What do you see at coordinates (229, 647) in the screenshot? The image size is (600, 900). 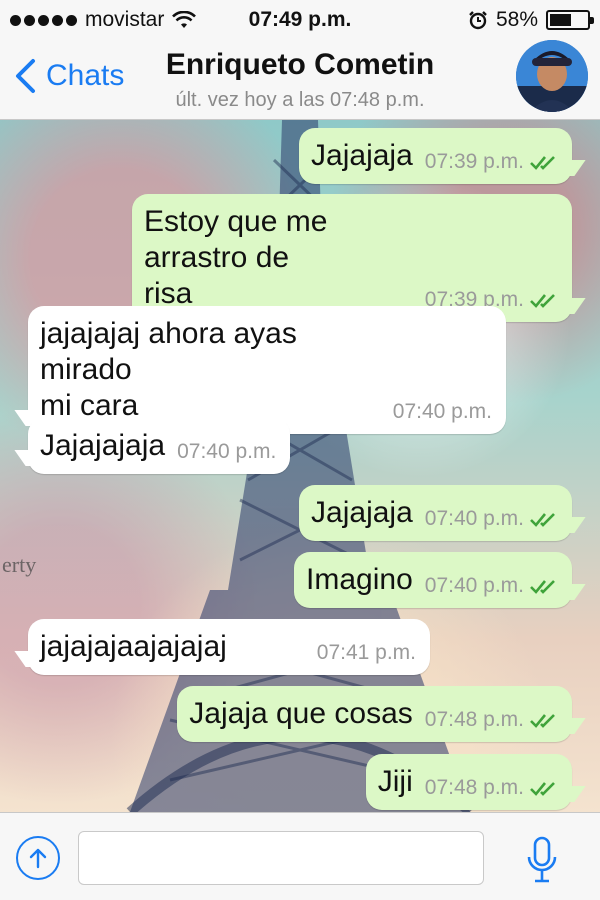 I see `message-bubble-incoming: jajajajaajajajaj 07:41 p.m.` at bounding box center [229, 647].